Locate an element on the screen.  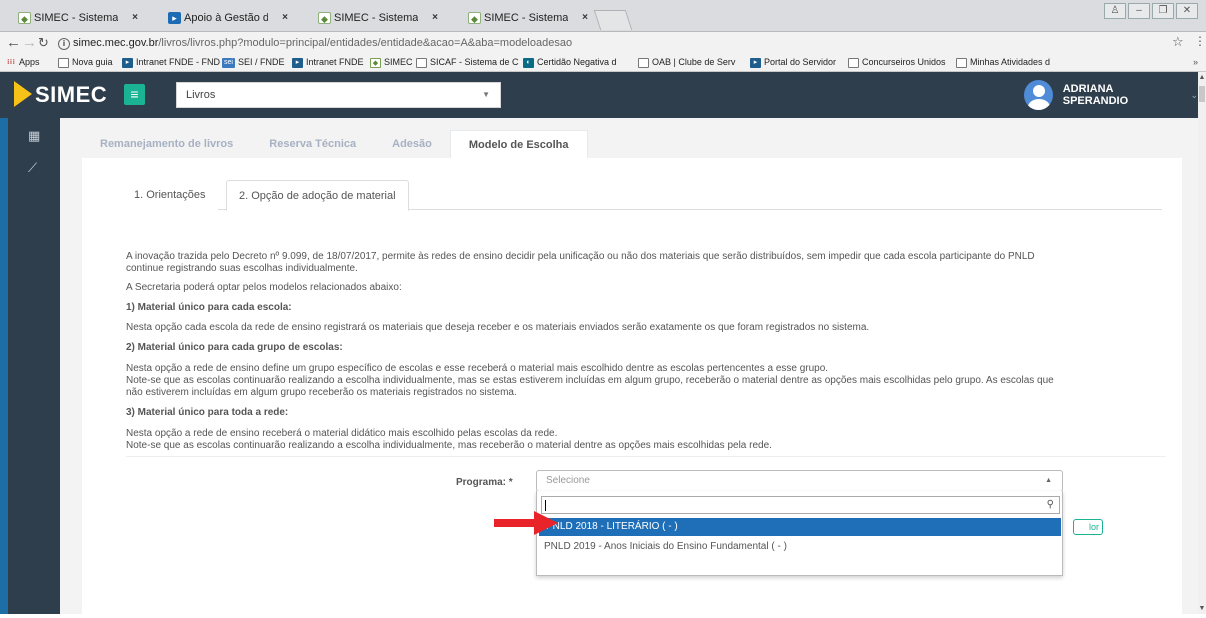
info-icon: i is located at coordinates (64, 44).